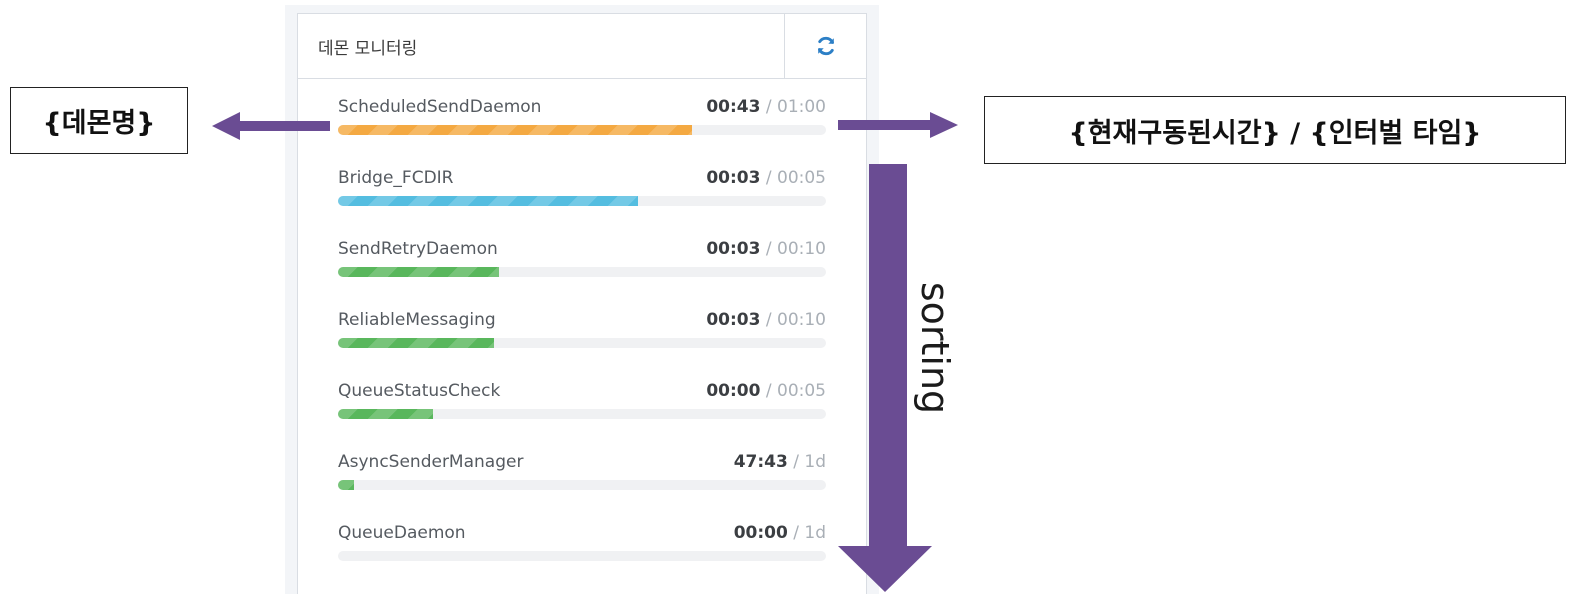  What do you see at coordinates (1275, 130) in the screenshot?
I see `time-interval-label: {현재구동된시간} / {인터벌 타임}` at bounding box center [1275, 130].